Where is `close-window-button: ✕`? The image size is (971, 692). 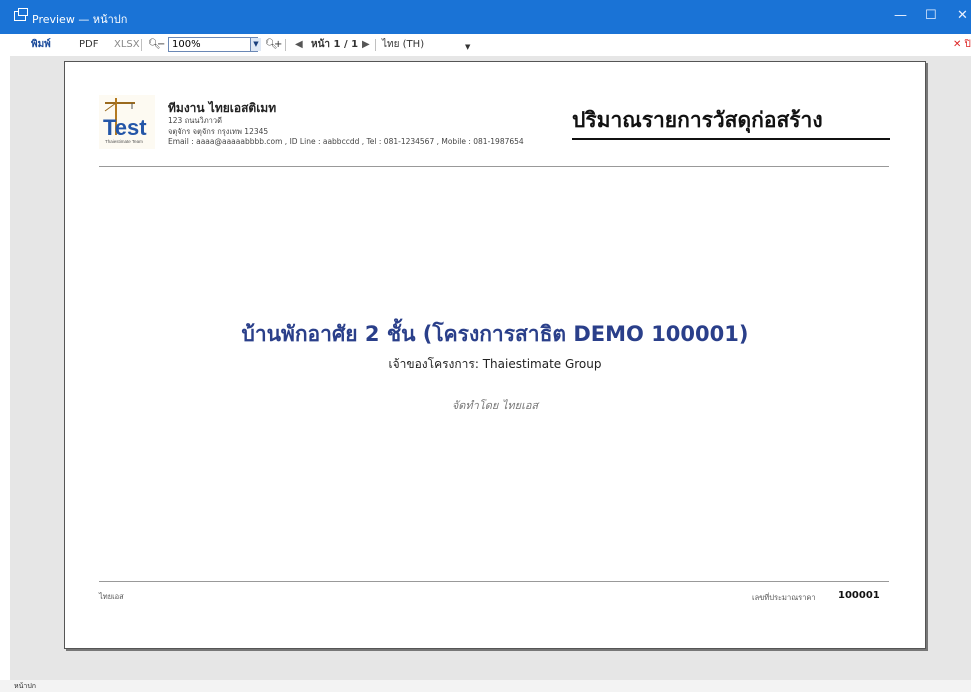
close-window-button: ✕ is located at coordinates (962, 16).